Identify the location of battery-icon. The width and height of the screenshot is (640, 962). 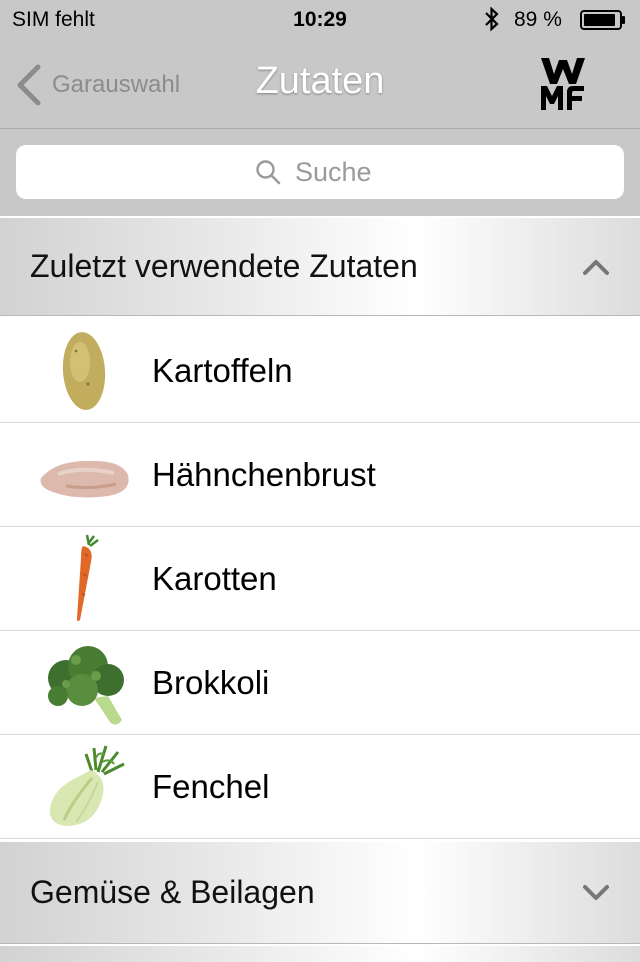
(602, 20).